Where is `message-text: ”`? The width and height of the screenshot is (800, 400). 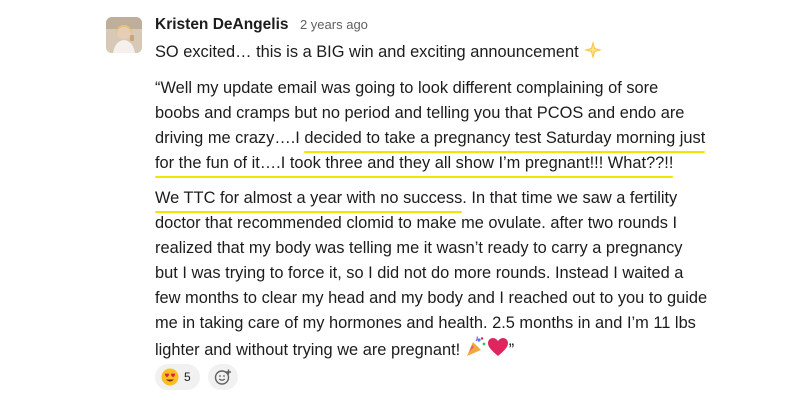 message-text: ” is located at coordinates (511, 350).